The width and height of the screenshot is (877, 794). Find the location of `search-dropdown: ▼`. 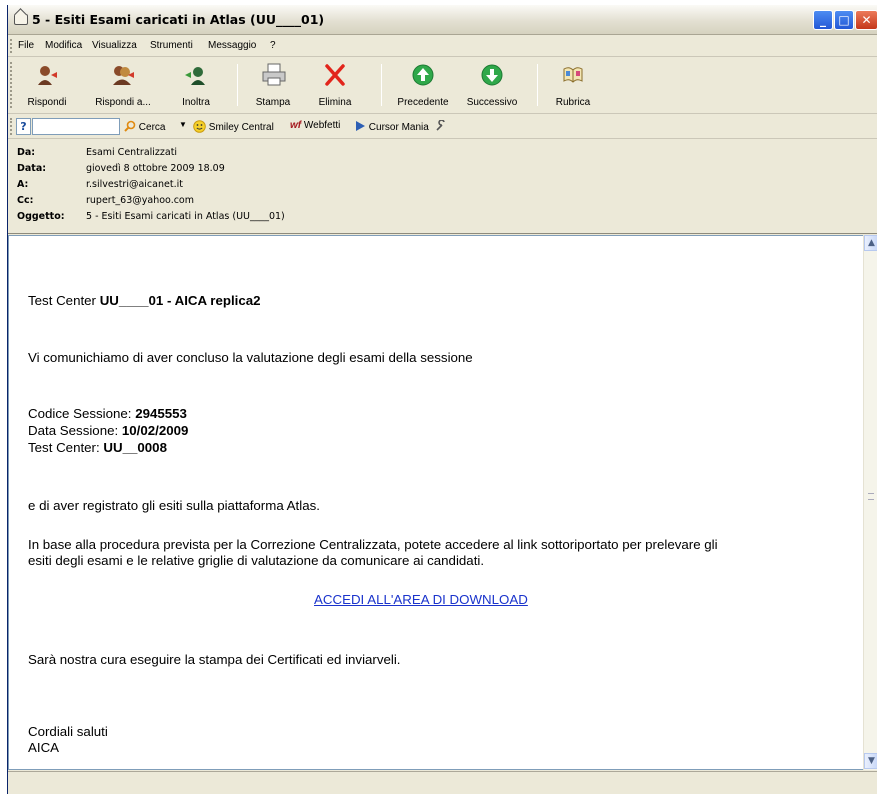

search-dropdown: ▼ is located at coordinates (183, 124).